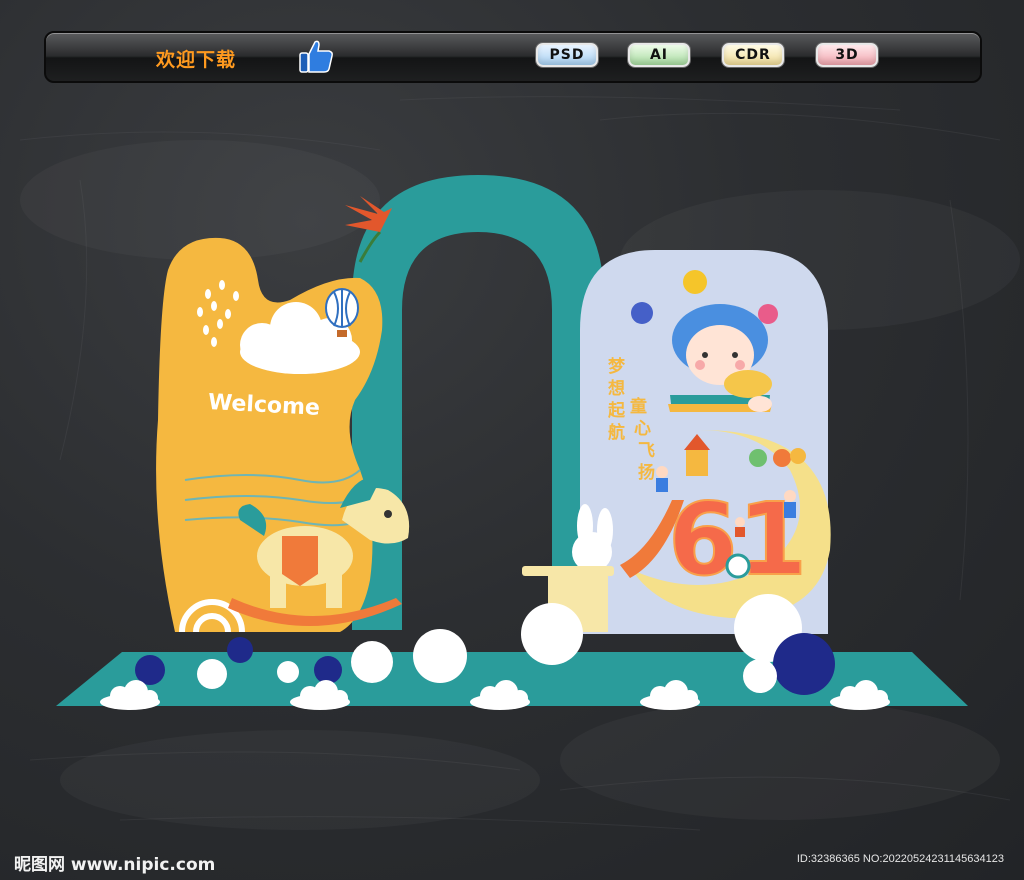 Image resolution: width=1024 pixels, height=880 pixels. What do you see at coordinates (738, 566) in the screenshot?
I see `beach-ball-icon` at bounding box center [738, 566].